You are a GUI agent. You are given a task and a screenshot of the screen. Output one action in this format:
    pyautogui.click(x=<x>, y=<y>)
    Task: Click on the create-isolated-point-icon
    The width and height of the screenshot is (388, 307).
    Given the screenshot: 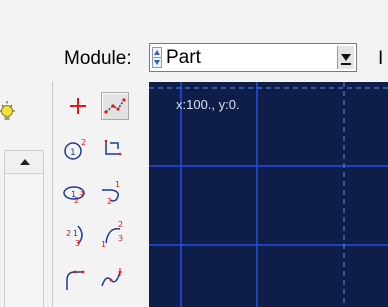 What is the action you would take?
    pyautogui.click(x=78, y=106)
    